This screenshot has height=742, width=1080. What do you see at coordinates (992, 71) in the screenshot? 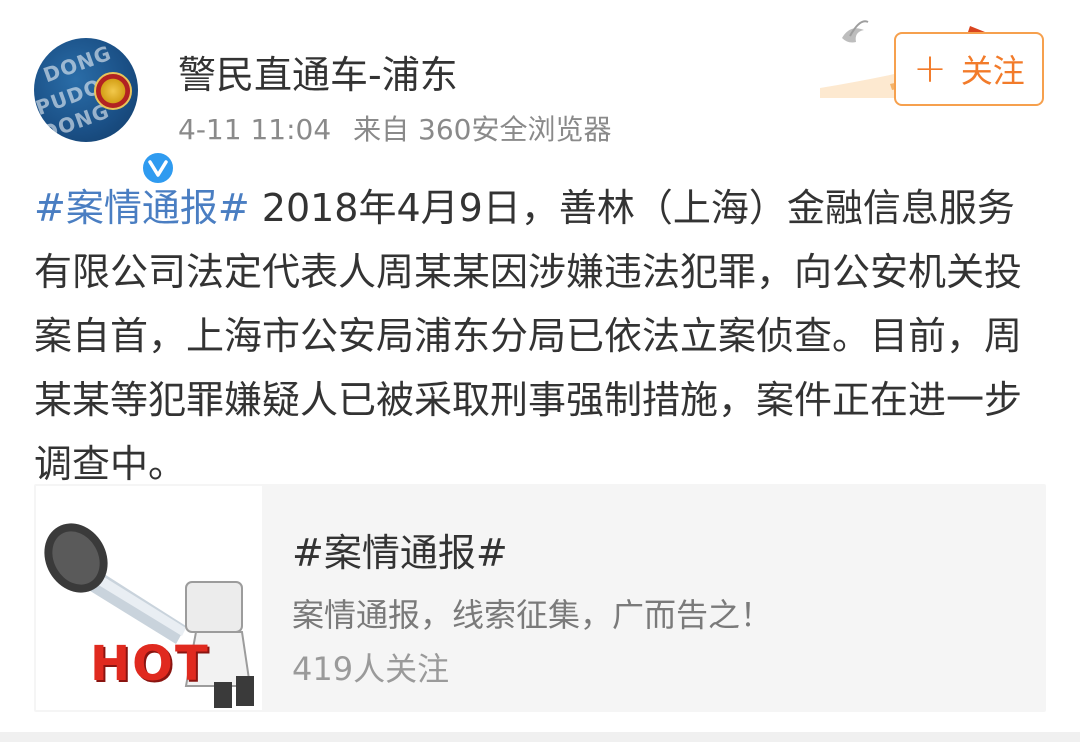
I see `follow-button-label: 关注` at bounding box center [992, 71].